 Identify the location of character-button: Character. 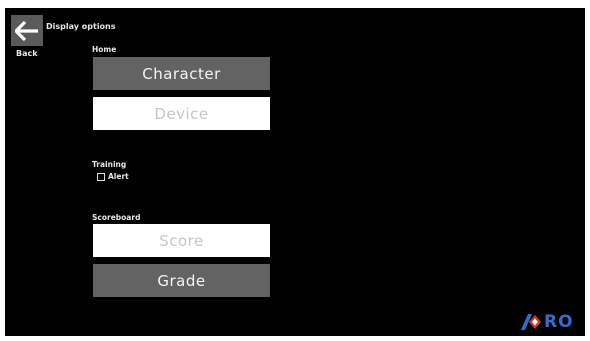
(181, 73).